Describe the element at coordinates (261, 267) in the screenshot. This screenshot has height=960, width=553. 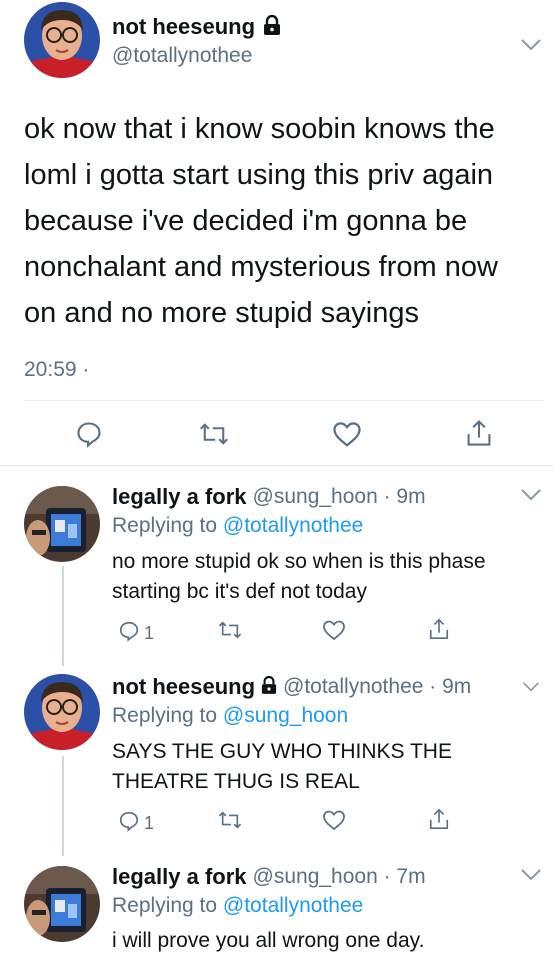
I see `tweet-line: nonchalant and mysterious from now` at that location.